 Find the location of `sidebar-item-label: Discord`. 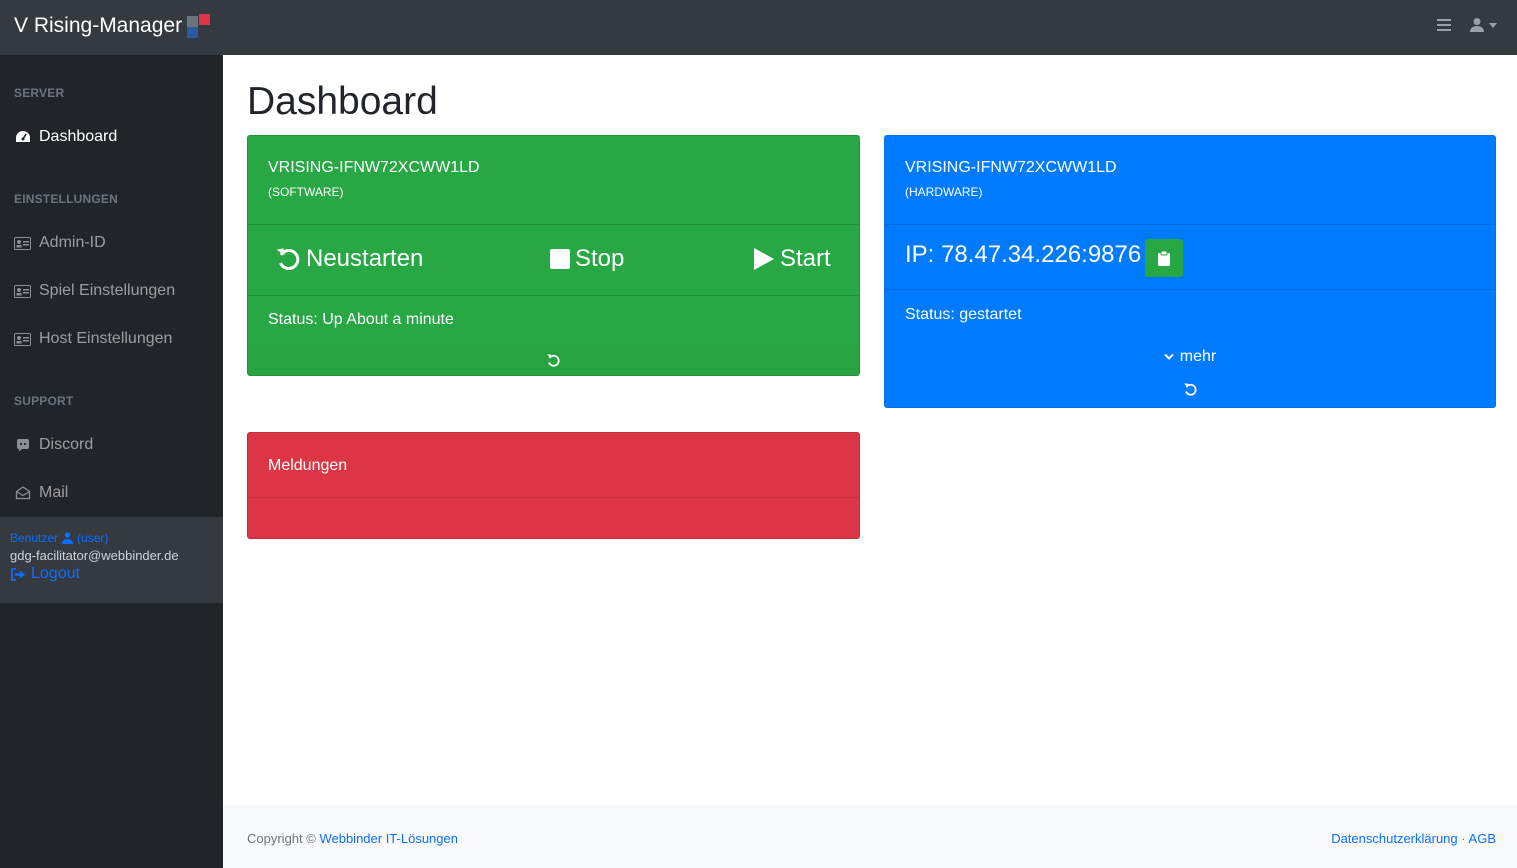

sidebar-item-label: Discord is located at coordinates (66, 444).